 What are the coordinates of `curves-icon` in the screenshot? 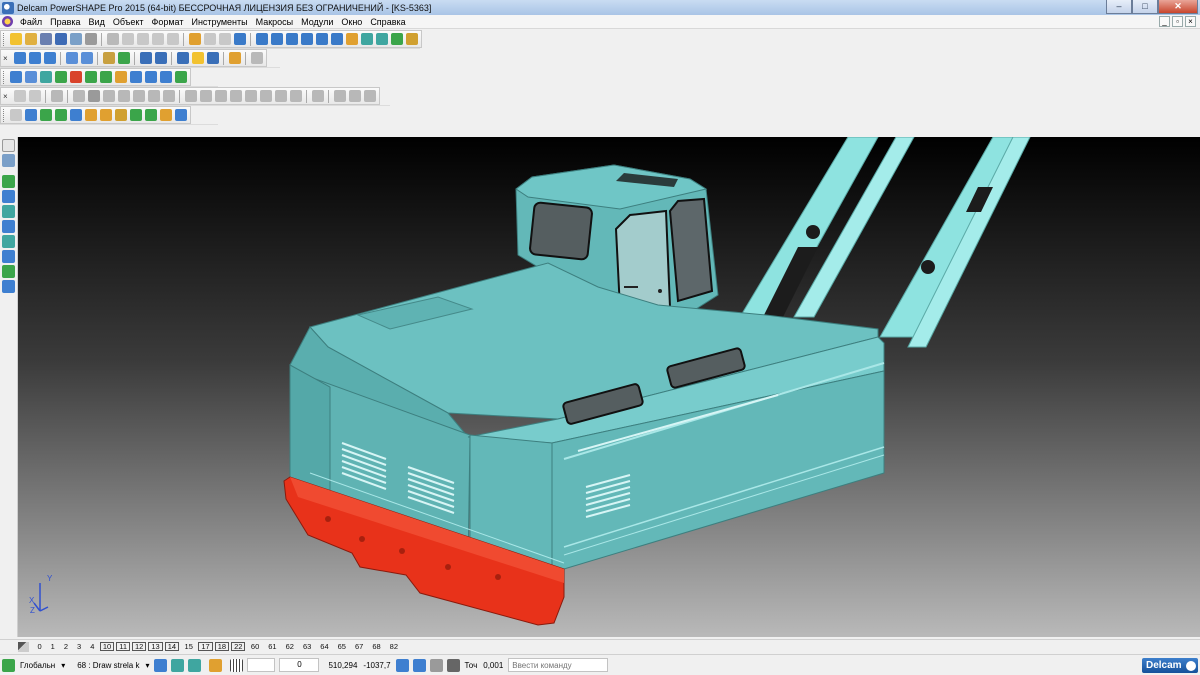 It's located at (8, 226).